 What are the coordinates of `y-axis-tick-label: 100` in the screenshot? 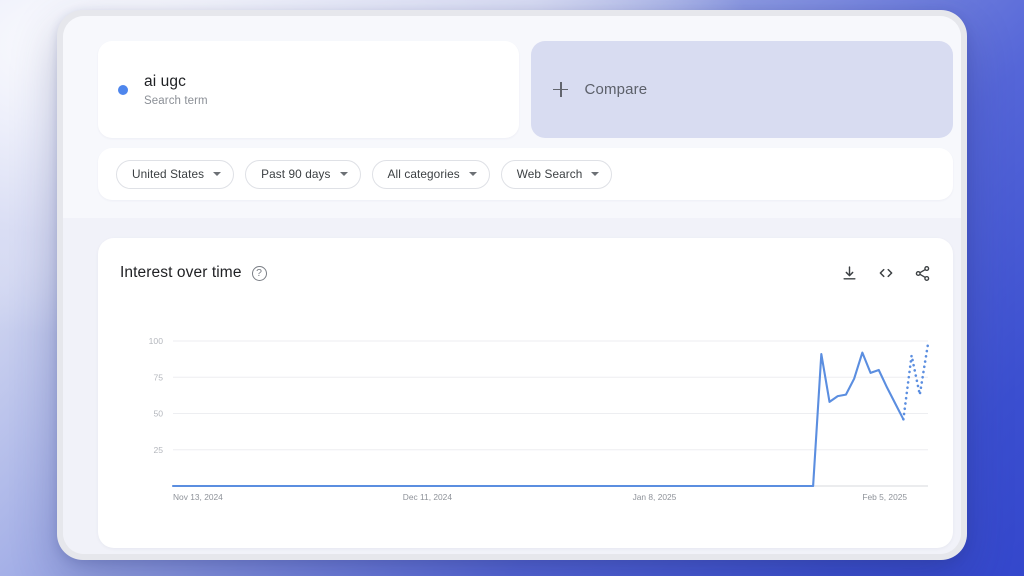 It's located at (156, 341).